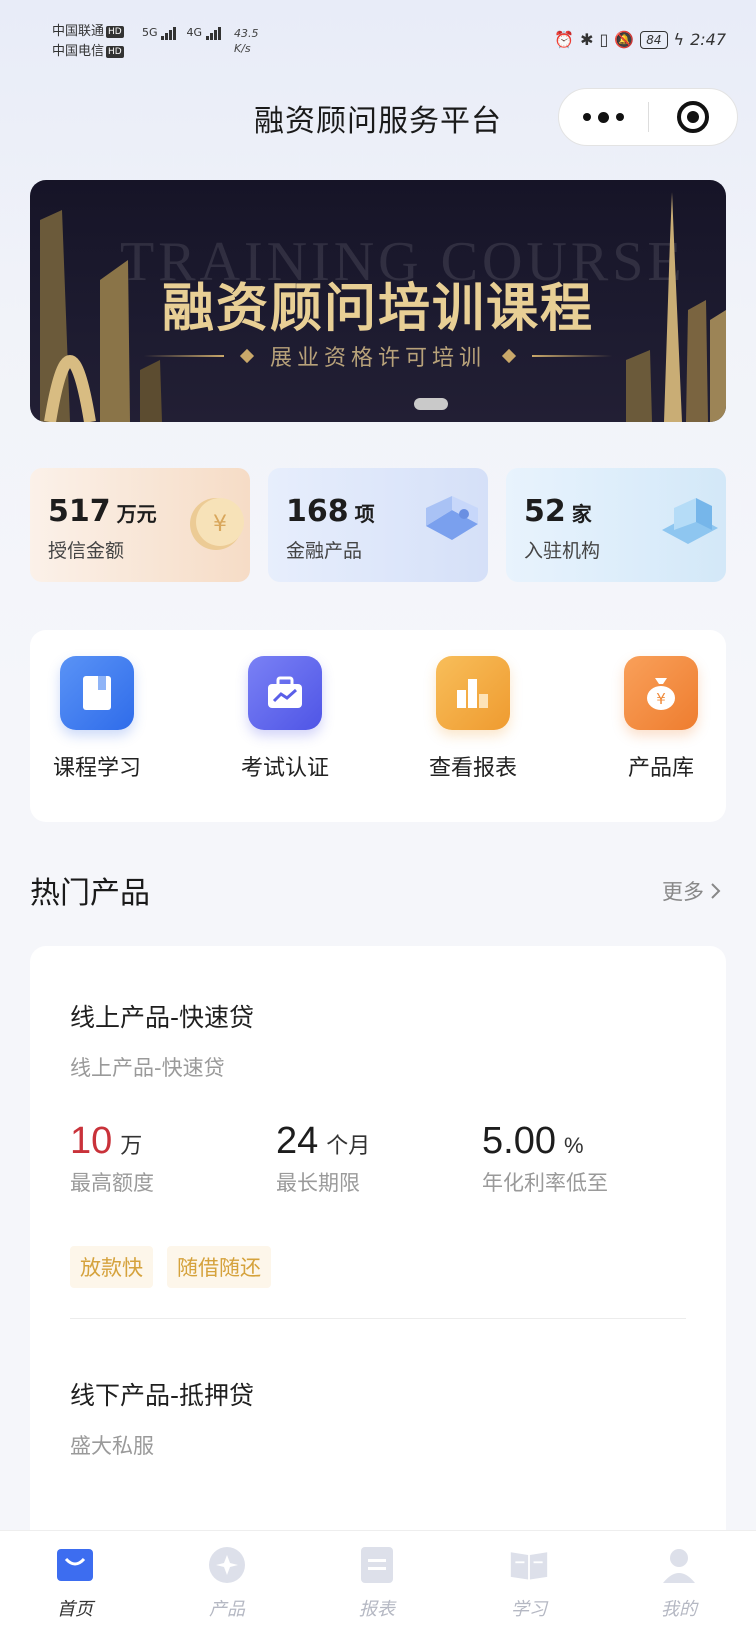  I want to click on stat-card-products: 168 项 金融产品, so click(378, 525).